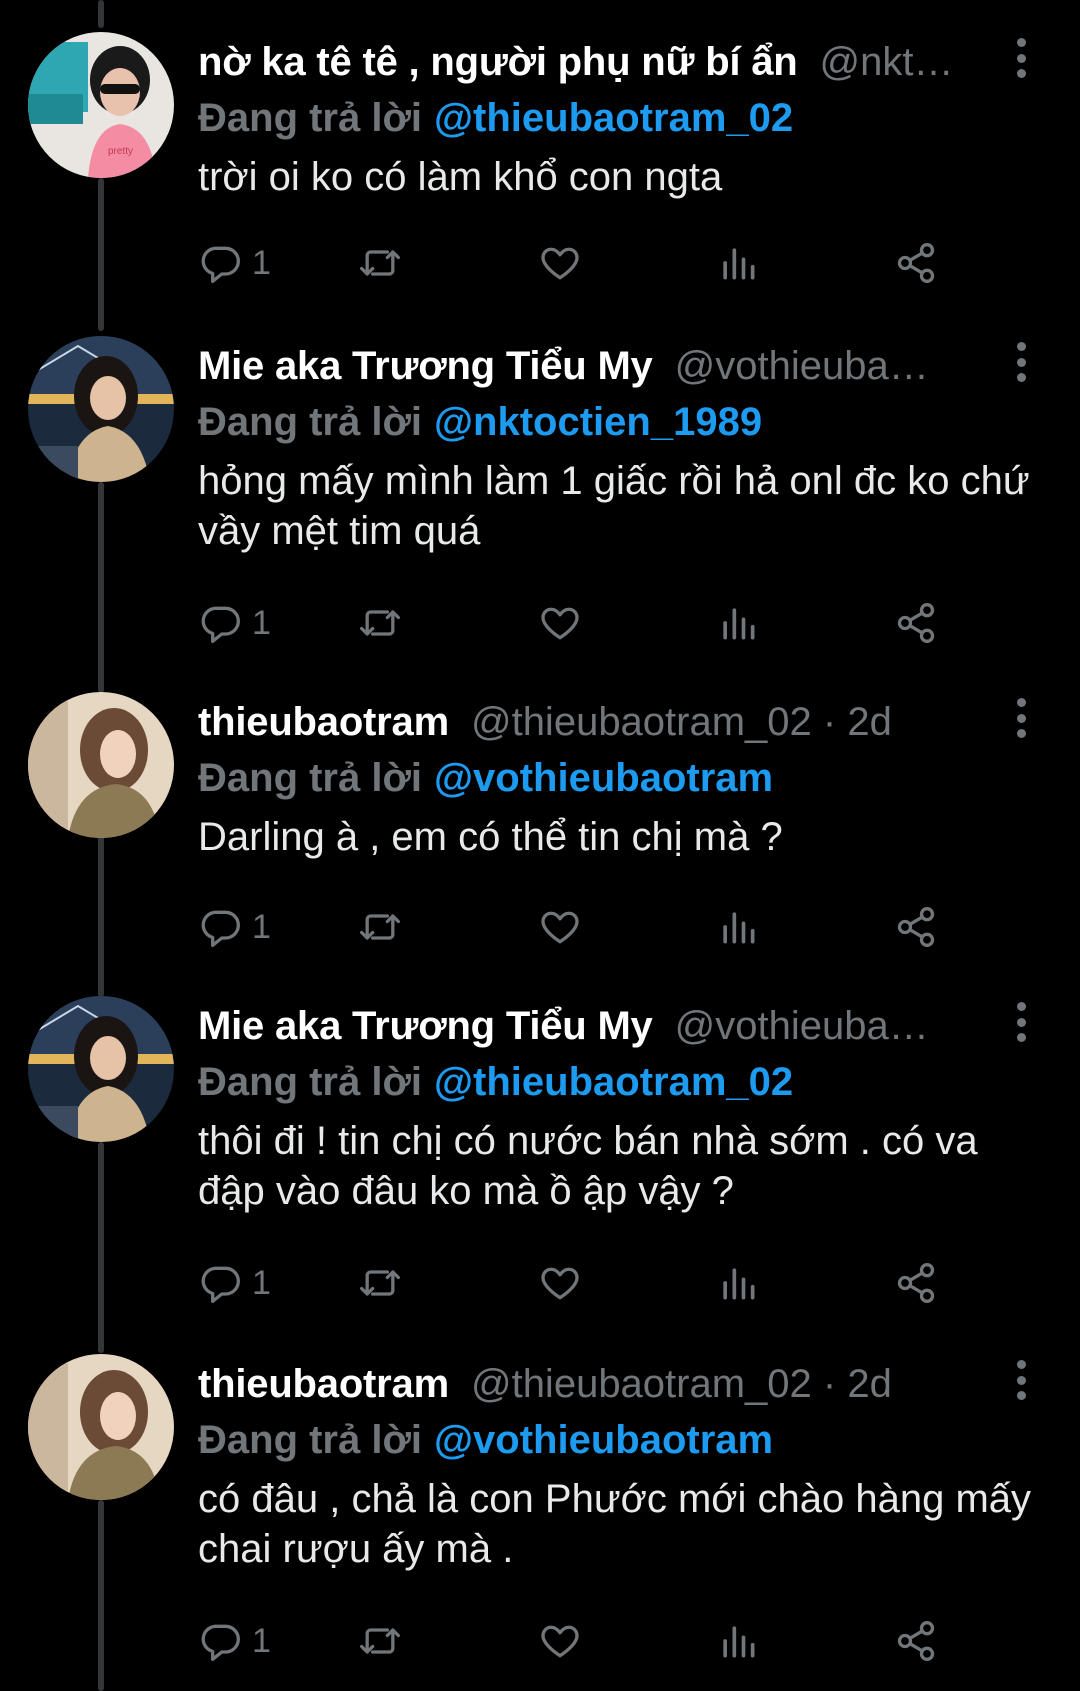  Describe the element at coordinates (460, 177) in the screenshot. I see `tweet-text: trời oi ko có làm khổ con ngta` at that location.